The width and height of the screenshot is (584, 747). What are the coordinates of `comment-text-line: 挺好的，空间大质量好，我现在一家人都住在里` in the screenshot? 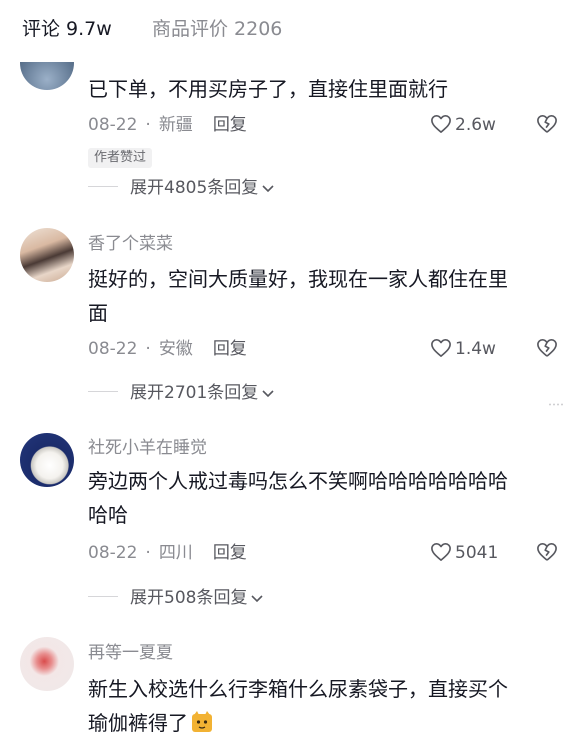 It's located at (298, 279).